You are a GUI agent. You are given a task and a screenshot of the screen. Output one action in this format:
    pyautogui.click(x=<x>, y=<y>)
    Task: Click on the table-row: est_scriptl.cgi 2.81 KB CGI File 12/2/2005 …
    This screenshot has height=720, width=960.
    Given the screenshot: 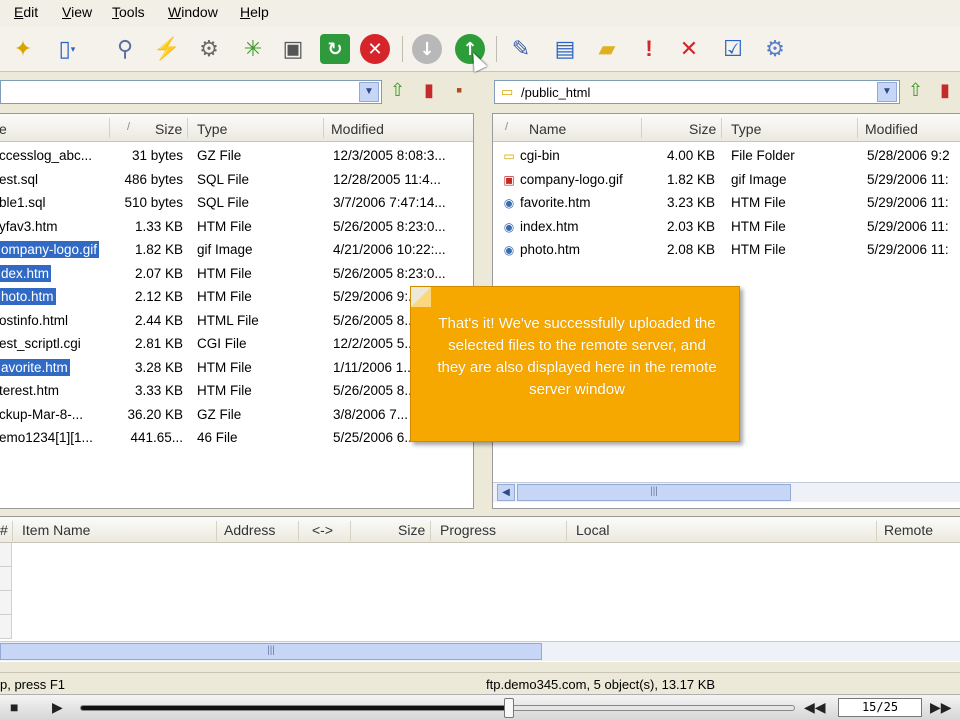 What is the action you would take?
    pyautogui.click(x=236, y=343)
    